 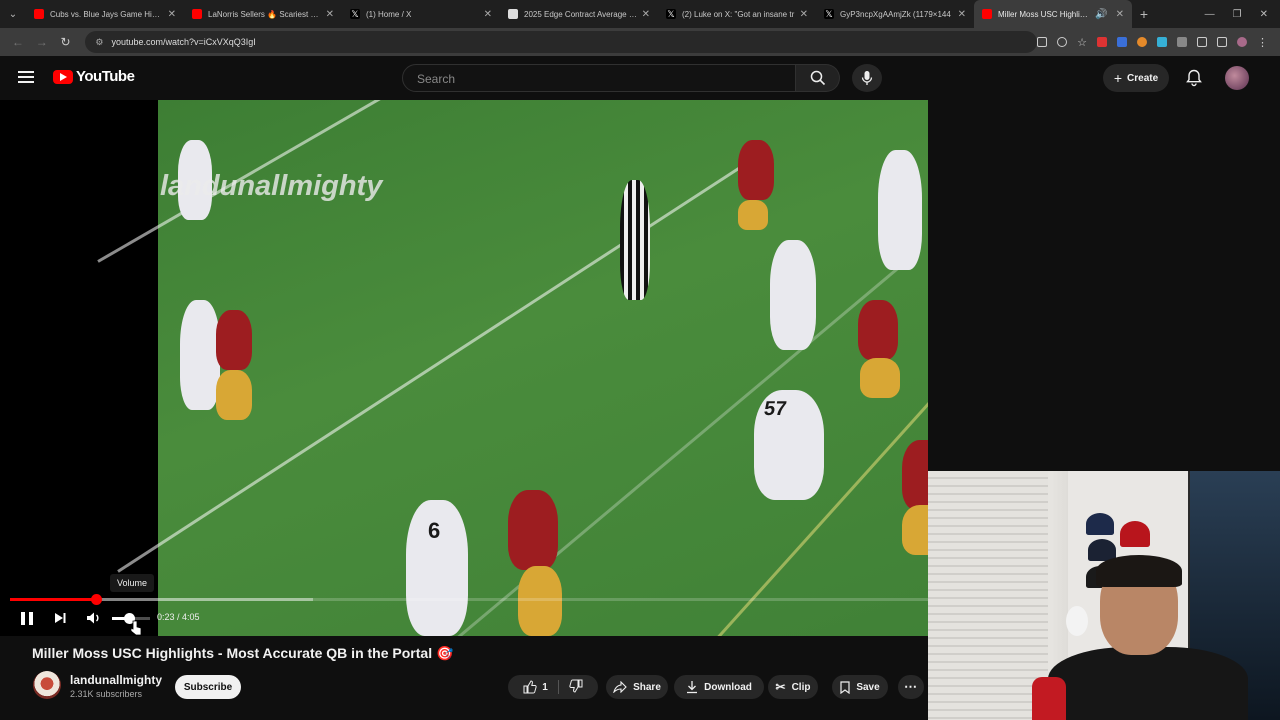 What do you see at coordinates (780, 687) in the screenshot?
I see `scissors-icon: ✂` at bounding box center [780, 687].